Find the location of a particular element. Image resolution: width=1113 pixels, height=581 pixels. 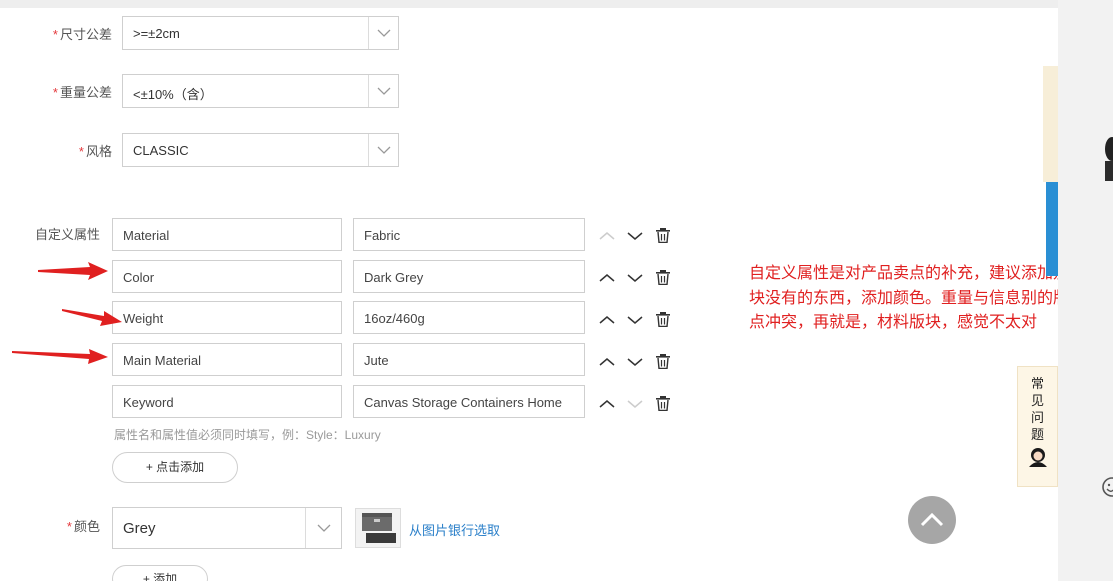

add-color-button: + 添加 is located at coordinates (160, 573).